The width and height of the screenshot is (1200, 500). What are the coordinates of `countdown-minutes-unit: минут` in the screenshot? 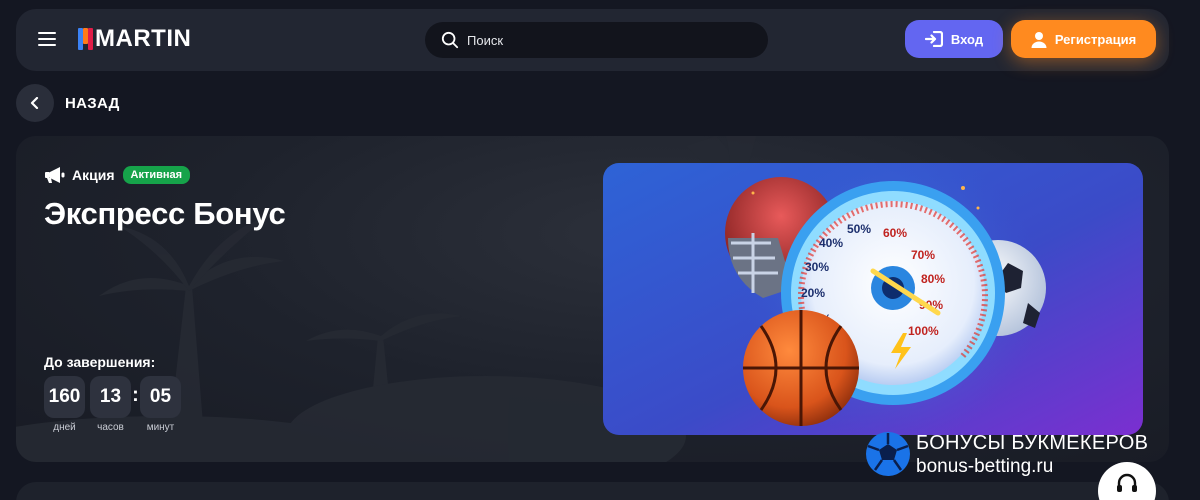 It's located at (160, 427).